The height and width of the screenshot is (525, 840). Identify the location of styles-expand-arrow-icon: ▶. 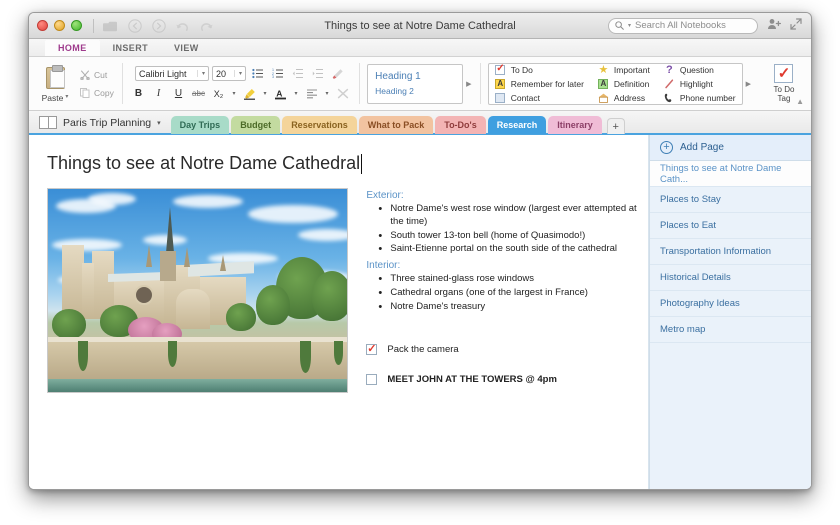
(468, 84).